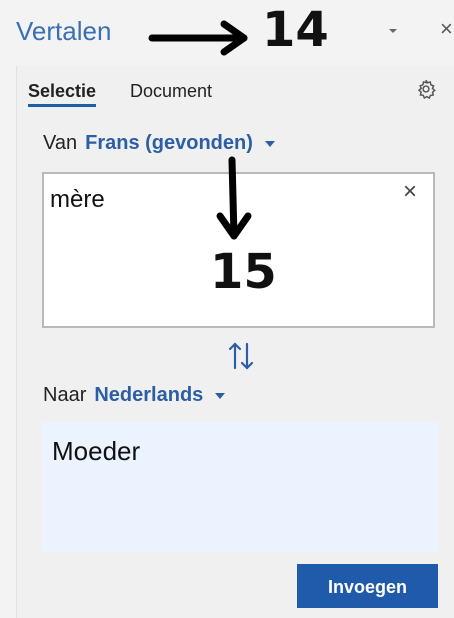 The height and width of the screenshot is (618, 454). Describe the element at coordinates (446, 29) in the screenshot. I see `close-icon: ×` at that location.